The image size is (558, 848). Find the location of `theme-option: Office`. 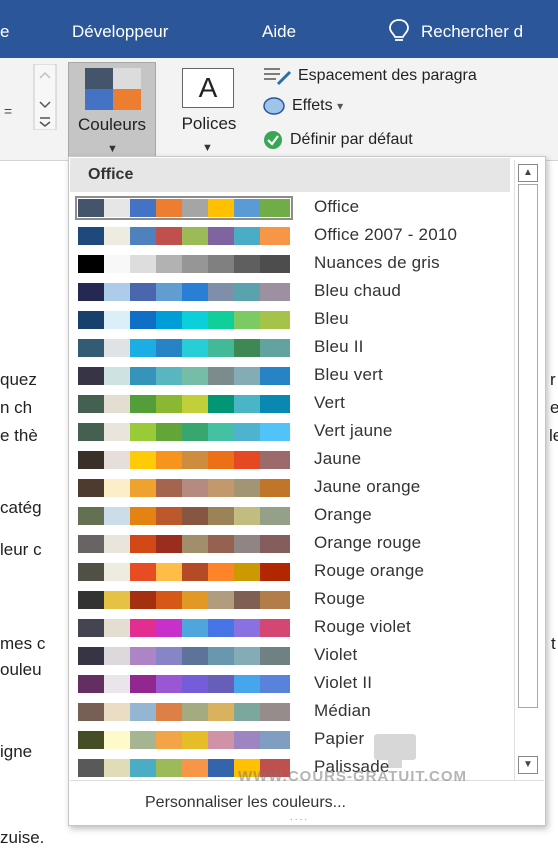

theme-option: Office is located at coordinates (293, 208).